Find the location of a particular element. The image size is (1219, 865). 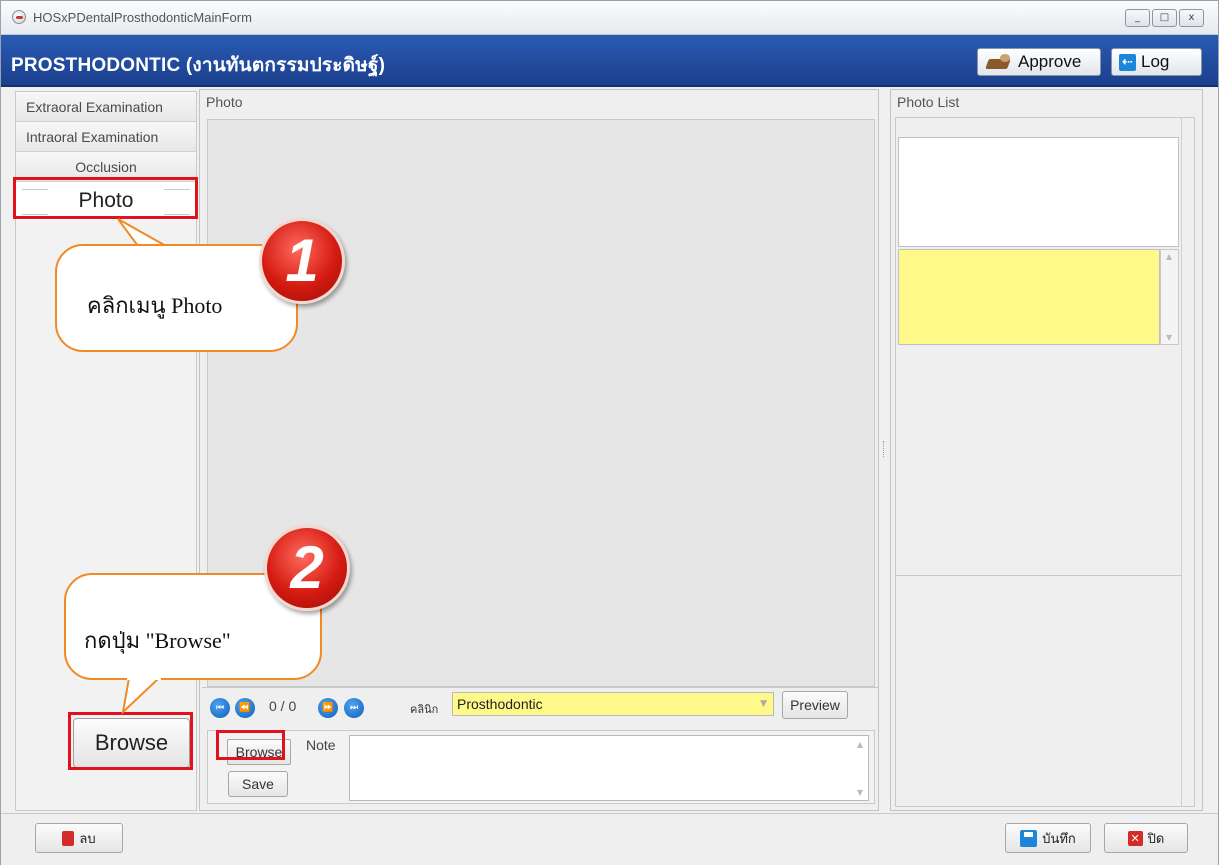

callout-2-tail is located at coordinates (141, 695).